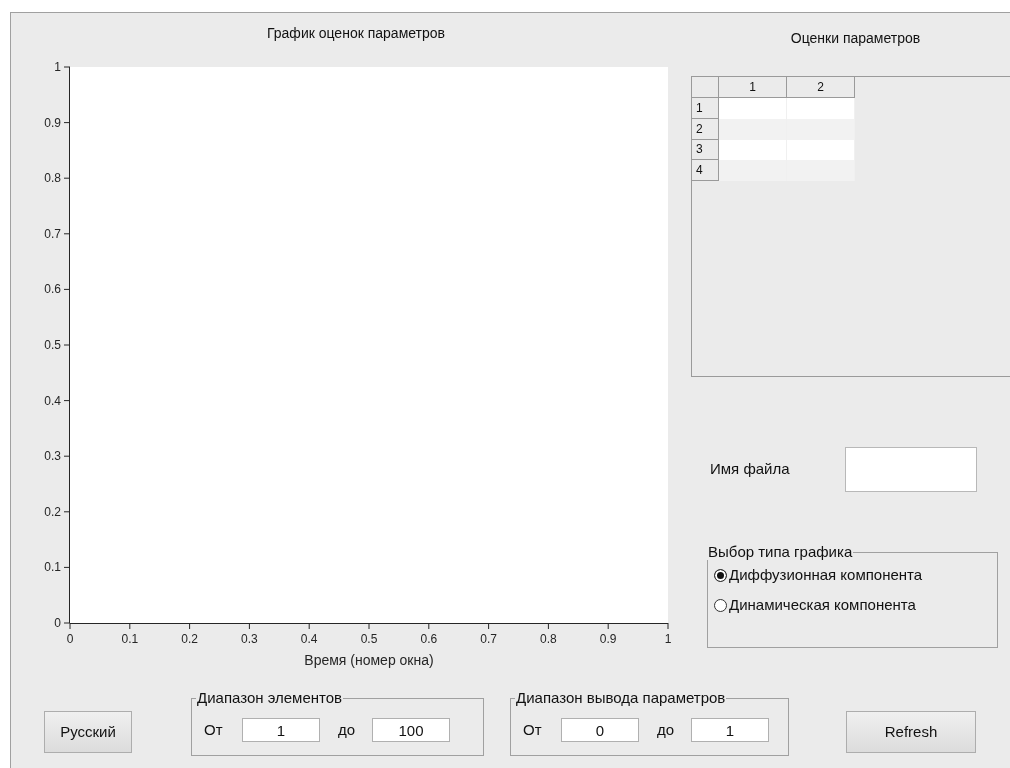 This screenshot has width=1010, height=768. I want to click on y-tick-label: 0.4, so click(52, 400).